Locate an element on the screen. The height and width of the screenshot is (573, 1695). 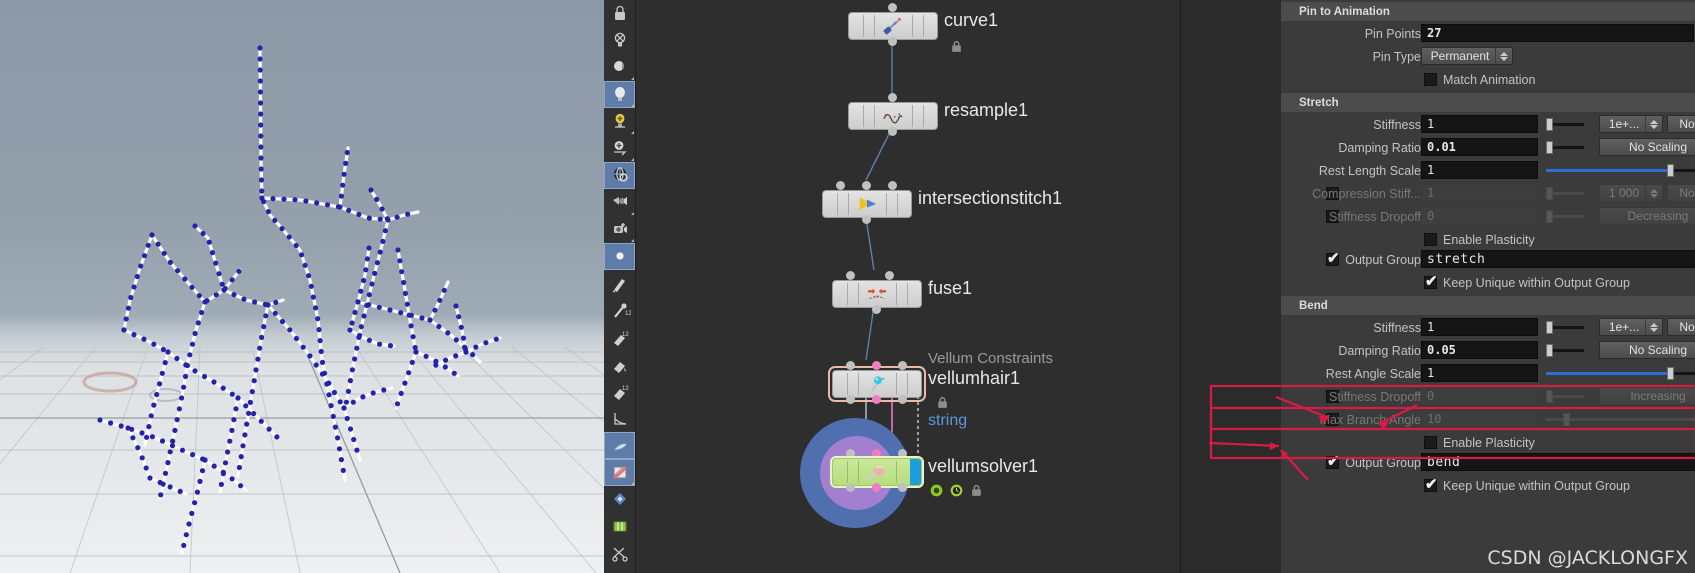
toolbar-button-green-grid is located at coordinates (619, 526).